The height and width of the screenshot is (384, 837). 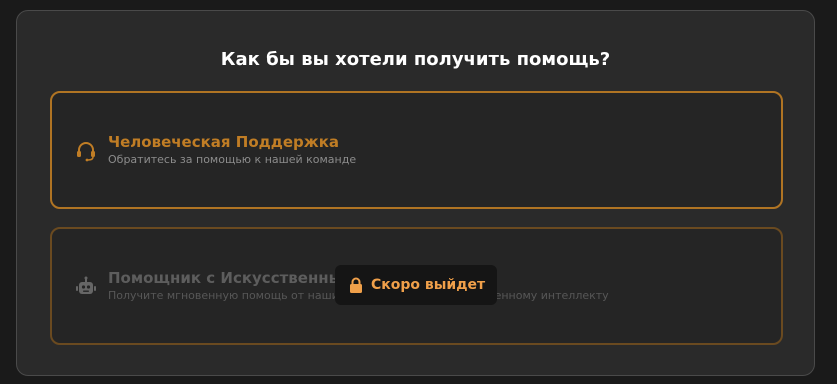 I want to click on robot-icon, so click(x=86, y=285).